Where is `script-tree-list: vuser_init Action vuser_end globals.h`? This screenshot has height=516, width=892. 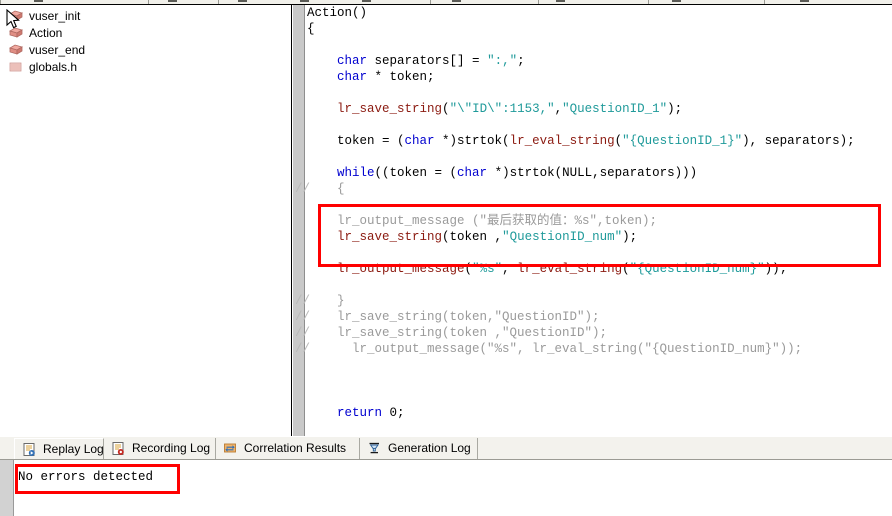
script-tree-list: vuser_init Action vuser_end globals.h is located at coordinates (145, 41).